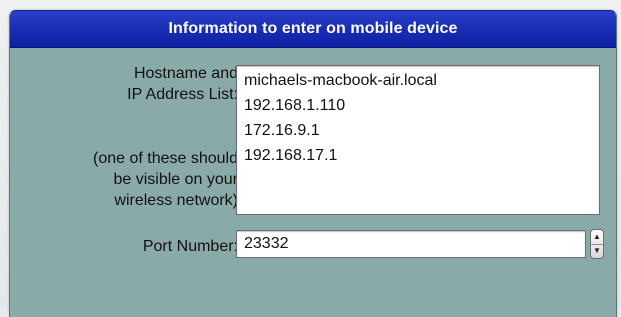 The image size is (621, 317). What do you see at coordinates (182, 84) in the screenshot?
I see `hostname-label: Hostname and IP Address List:` at bounding box center [182, 84].